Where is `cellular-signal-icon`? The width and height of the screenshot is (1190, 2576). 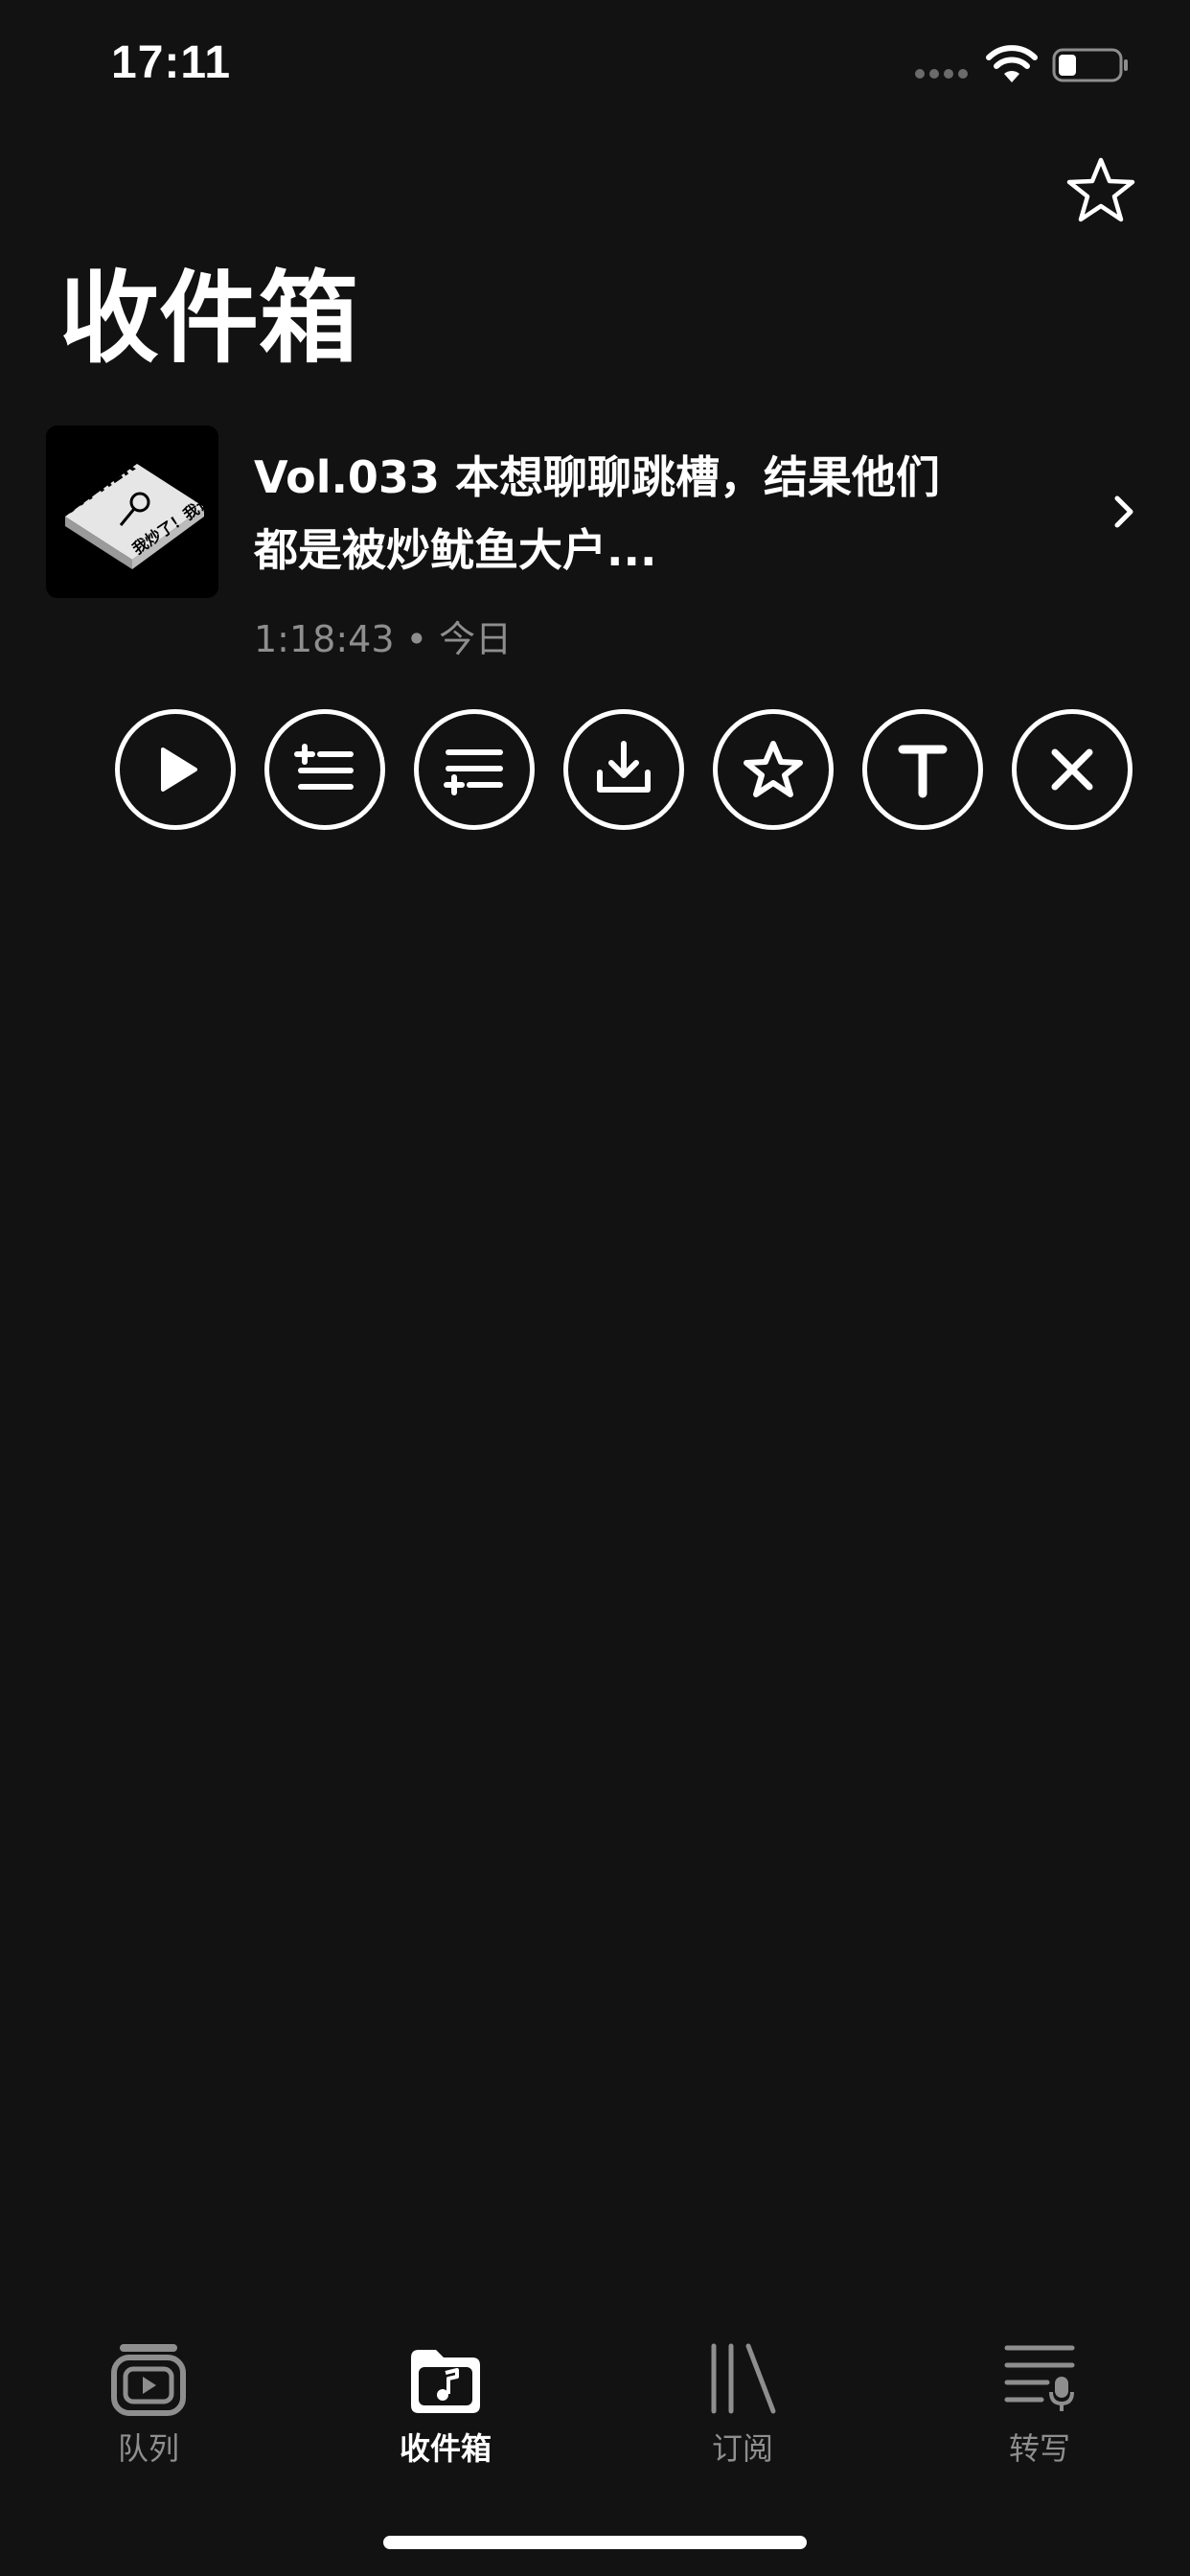 cellular-signal-icon is located at coordinates (942, 74).